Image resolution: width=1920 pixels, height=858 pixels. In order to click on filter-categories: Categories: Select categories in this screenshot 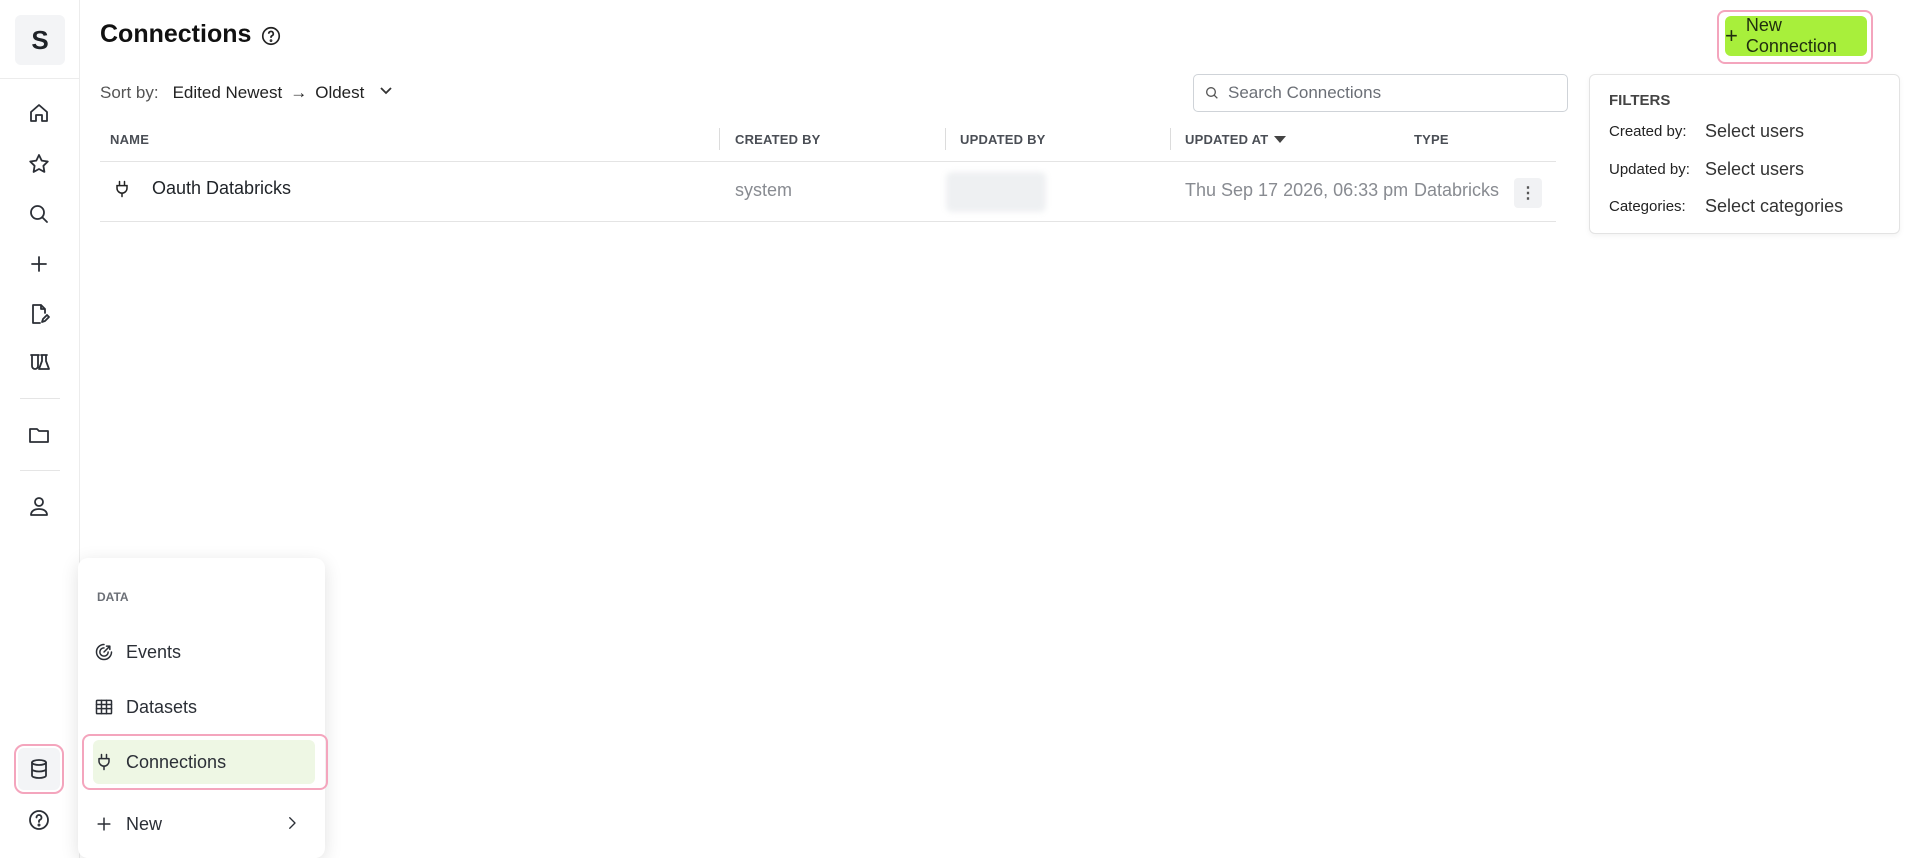, I will do `click(1726, 206)`.